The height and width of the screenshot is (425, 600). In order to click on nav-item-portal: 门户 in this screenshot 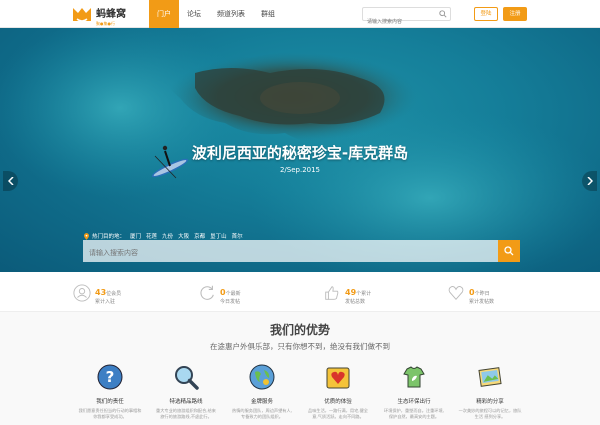, I will do `click(164, 14)`.